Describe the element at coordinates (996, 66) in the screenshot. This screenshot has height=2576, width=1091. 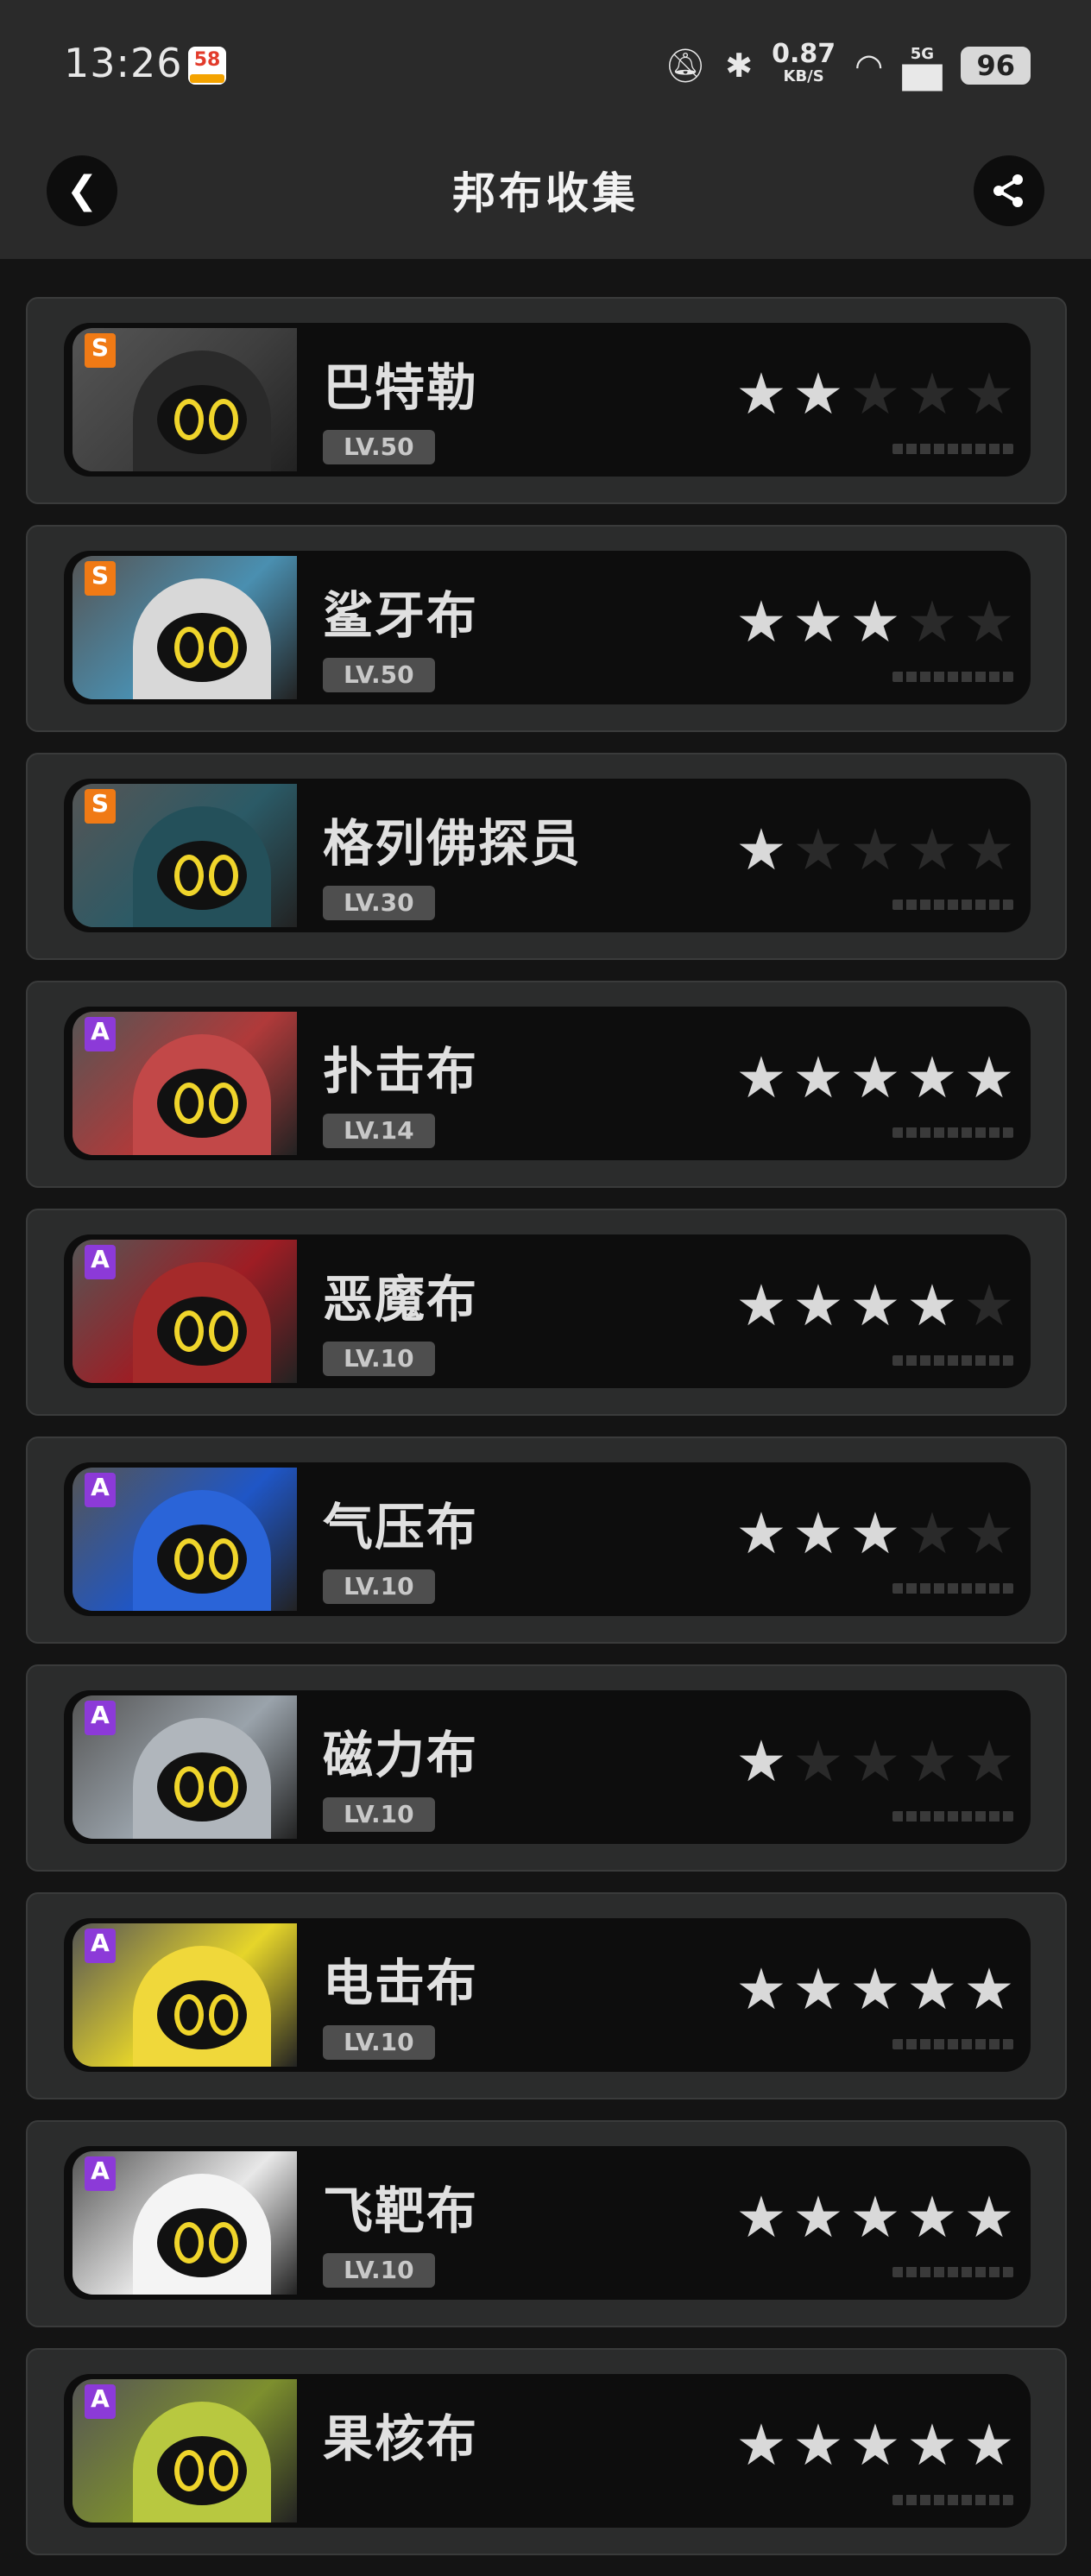
I see `battery-indicator: 96` at that location.